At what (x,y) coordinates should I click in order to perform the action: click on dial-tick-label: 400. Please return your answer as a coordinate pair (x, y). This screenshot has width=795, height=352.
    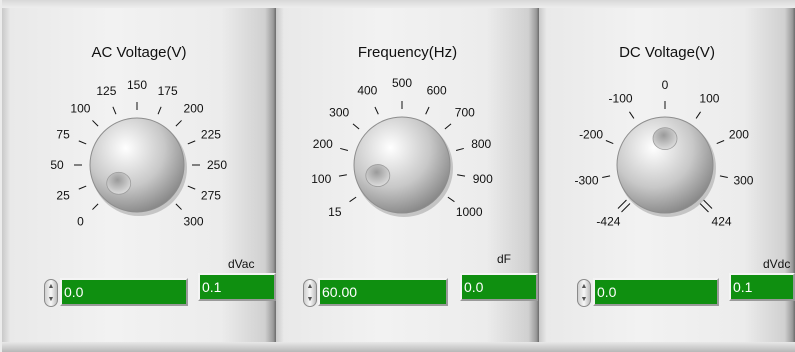
    Looking at the image, I should click on (367, 91).